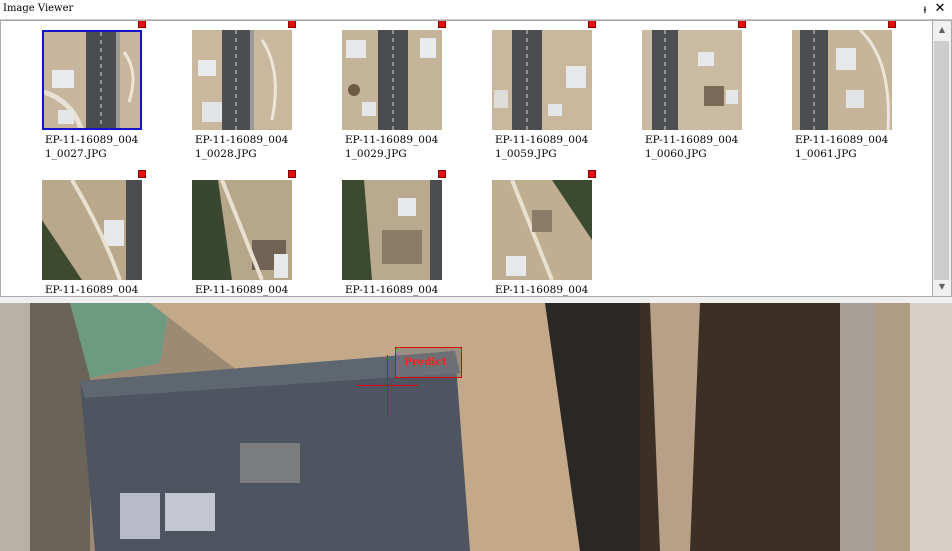 This screenshot has height=551, width=952. Describe the element at coordinates (92, 147) in the screenshot. I see `thumbnail-caption: EP-11-16089_004 1_0027.JPG` at that location.